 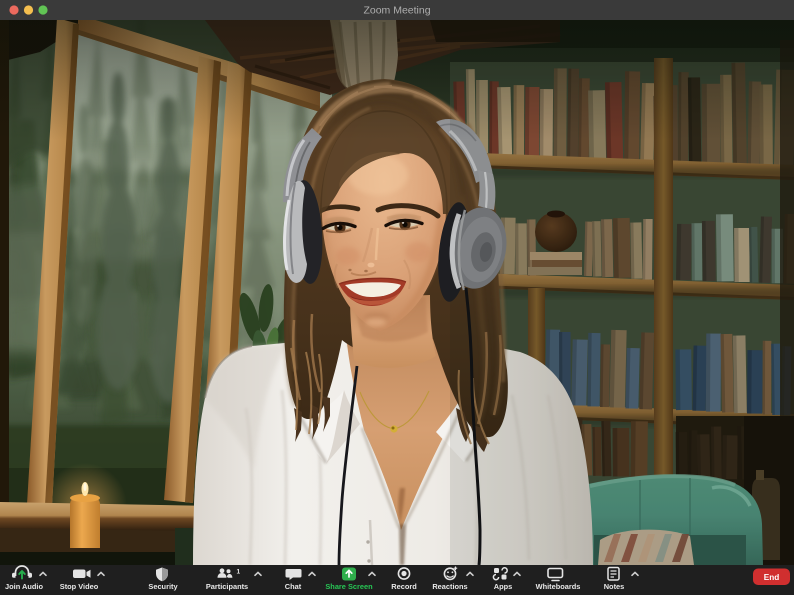 I want to click on svg-text: Record, so click(x=404, y=586).